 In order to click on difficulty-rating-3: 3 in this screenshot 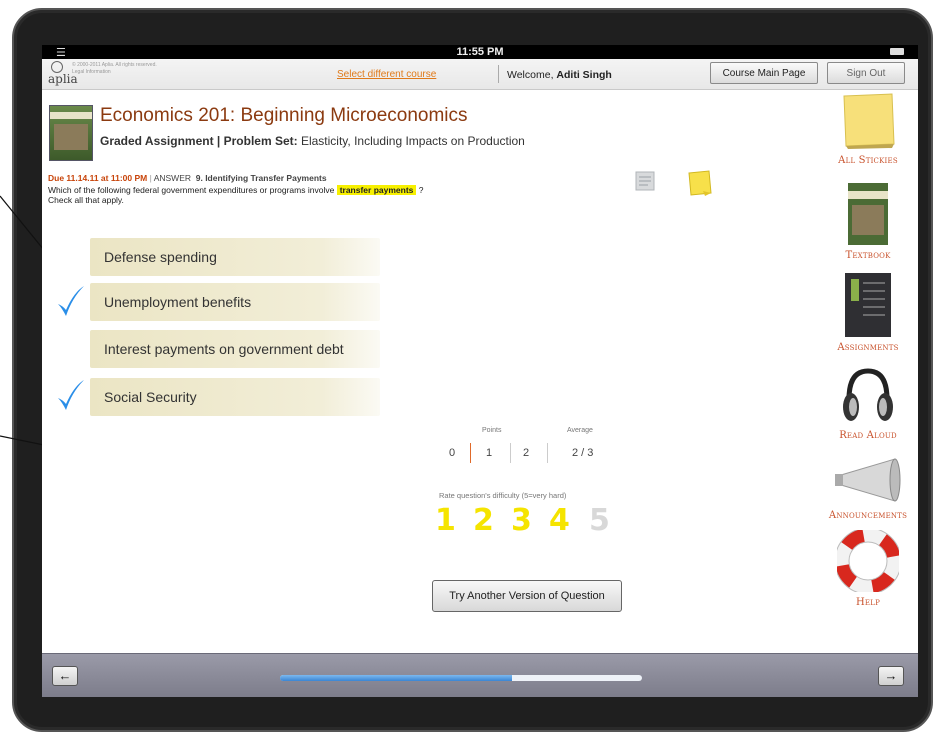, I will do `click(521, 520)`.